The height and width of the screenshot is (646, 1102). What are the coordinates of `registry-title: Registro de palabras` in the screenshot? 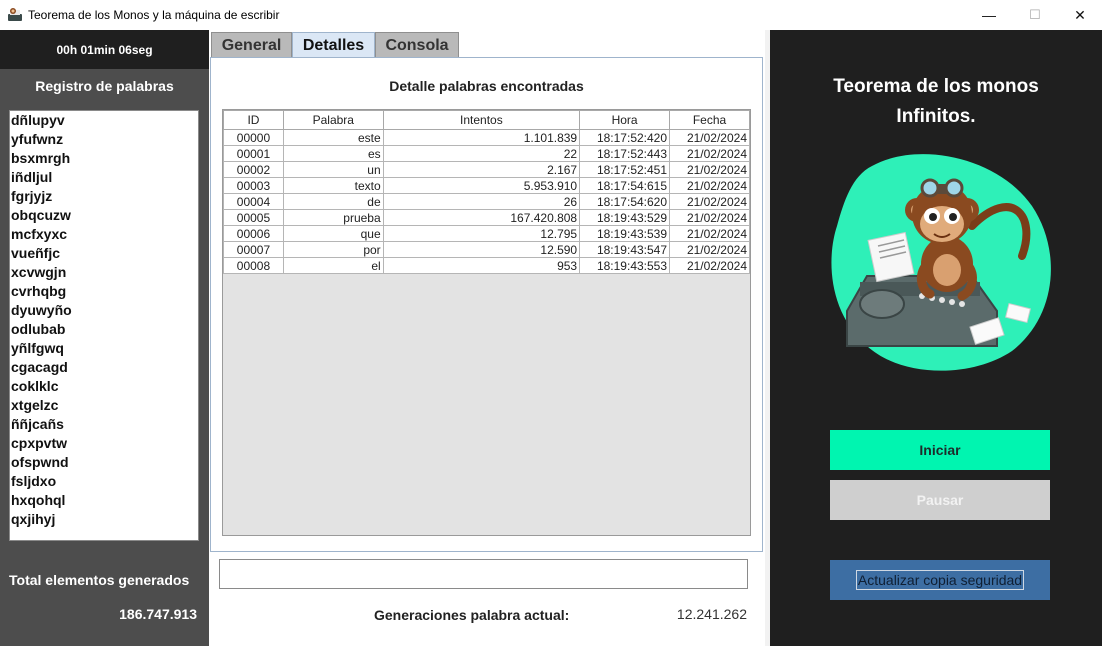 It's located at (104, 86).